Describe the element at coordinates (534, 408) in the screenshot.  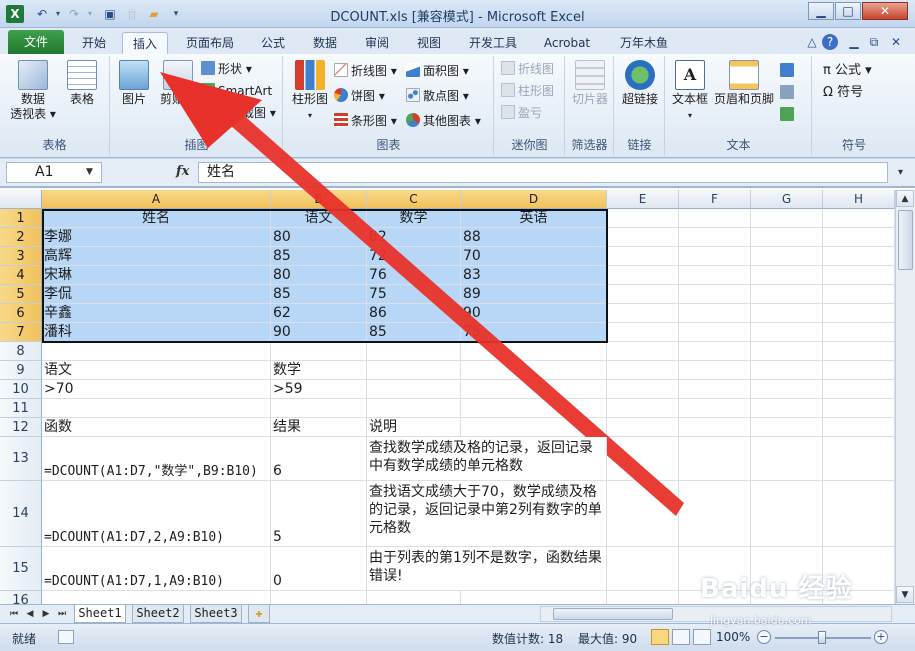
I see `cell-d11` at that location.